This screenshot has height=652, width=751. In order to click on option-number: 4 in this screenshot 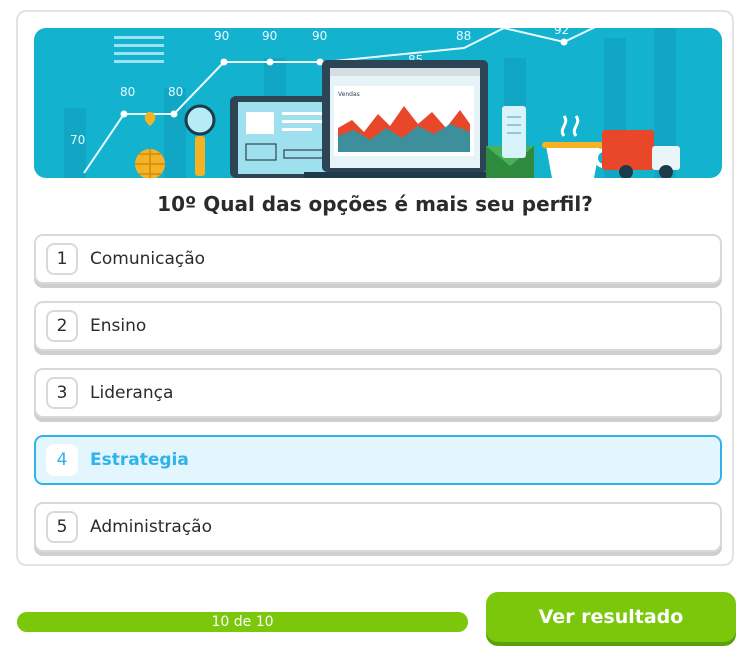, I will do `click(62, 460)`.